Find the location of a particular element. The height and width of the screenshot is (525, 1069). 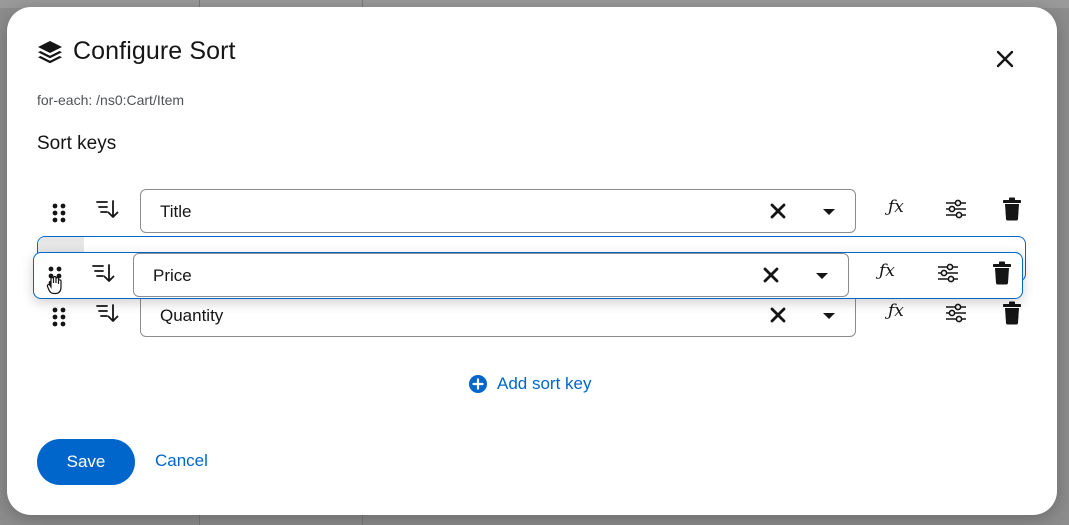

section-title: Sort keys is located at coordinates (77, 143).